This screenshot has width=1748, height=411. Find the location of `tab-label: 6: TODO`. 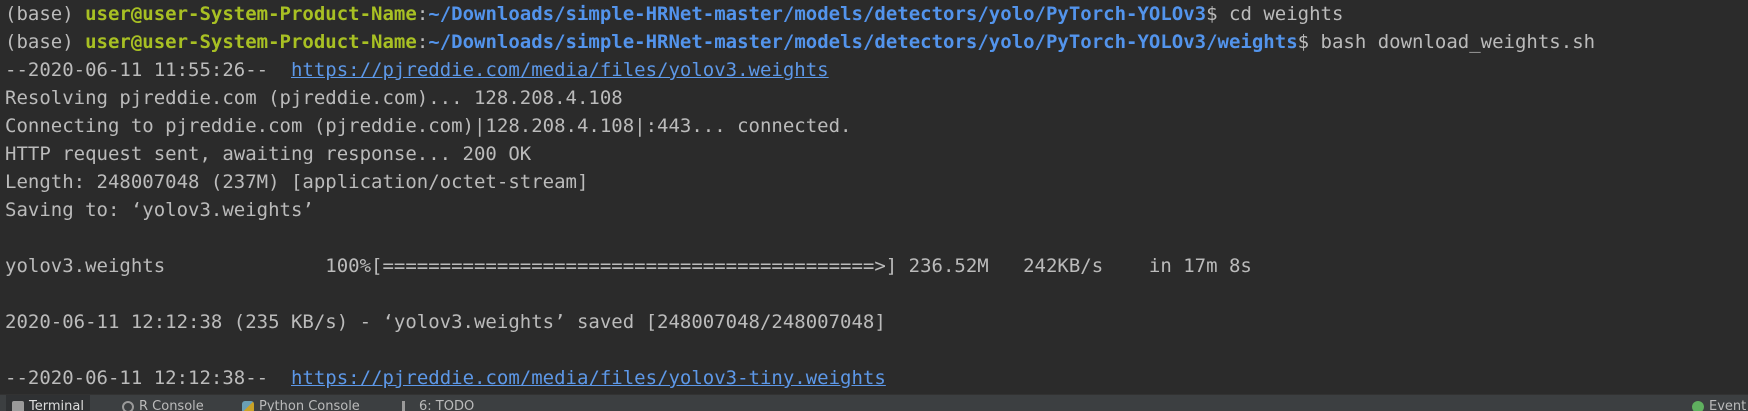

tab-label: 6: TODO is located at coordinates (447, 405).